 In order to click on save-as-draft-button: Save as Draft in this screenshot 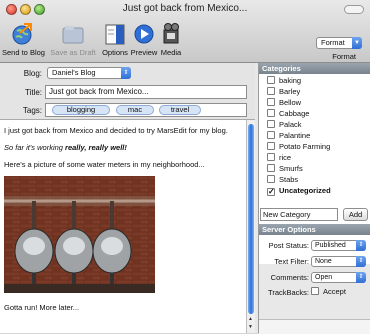, I will do `click(73, 42)`.